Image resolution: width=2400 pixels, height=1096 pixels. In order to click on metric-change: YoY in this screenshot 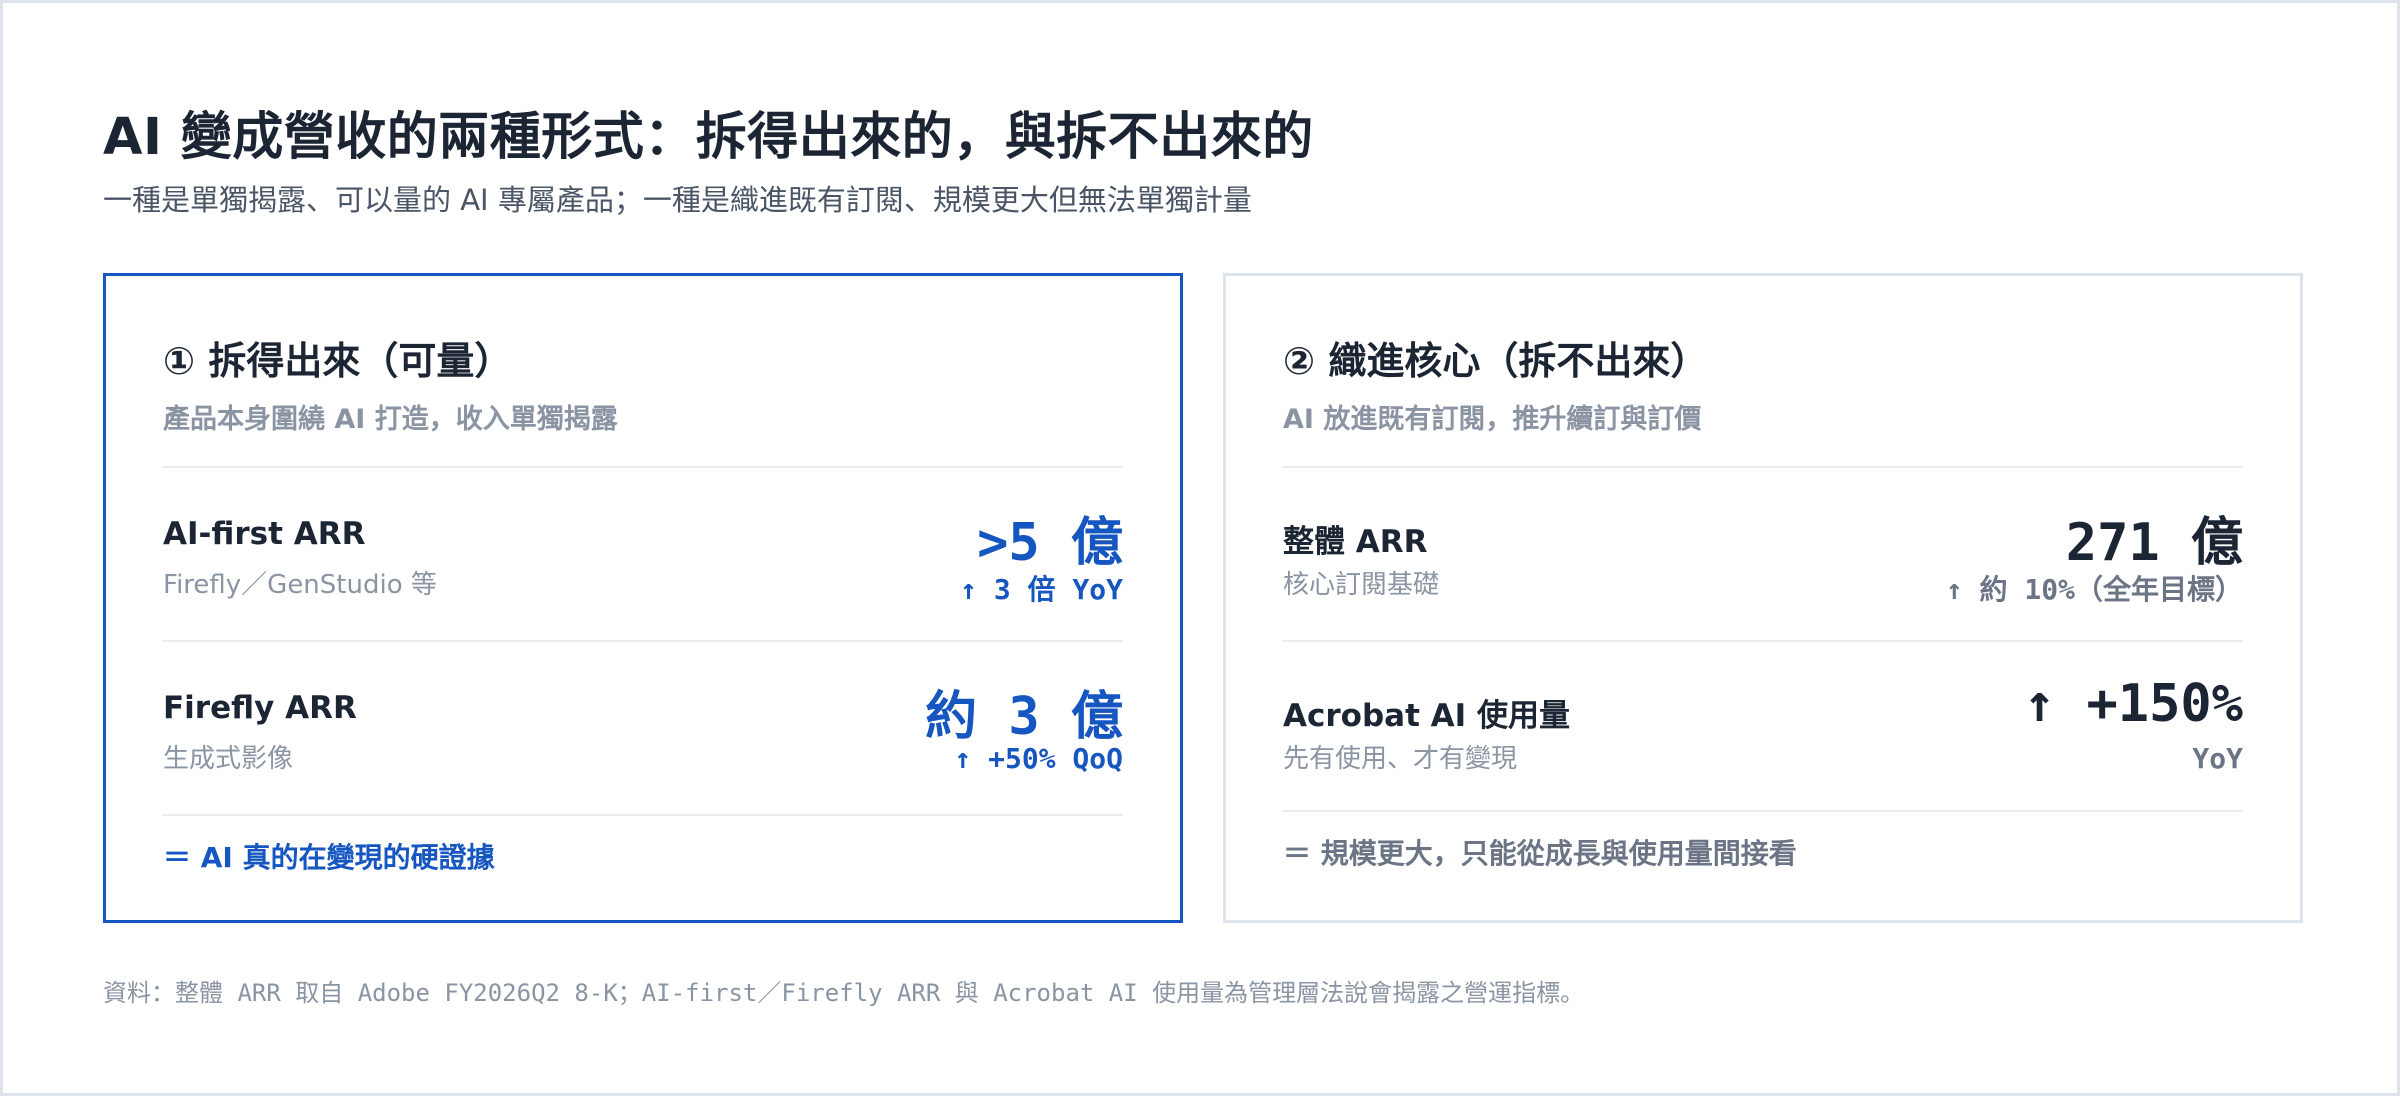, I will do `click(2217, 758)`.